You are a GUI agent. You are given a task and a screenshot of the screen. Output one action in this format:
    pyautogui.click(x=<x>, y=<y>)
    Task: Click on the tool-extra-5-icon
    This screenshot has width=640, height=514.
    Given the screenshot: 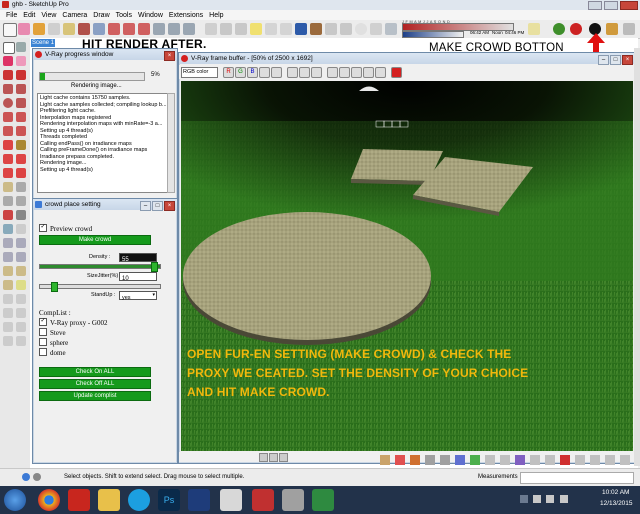 What is the action you would take?
    pyautogui.click(x=8, y=327)
    